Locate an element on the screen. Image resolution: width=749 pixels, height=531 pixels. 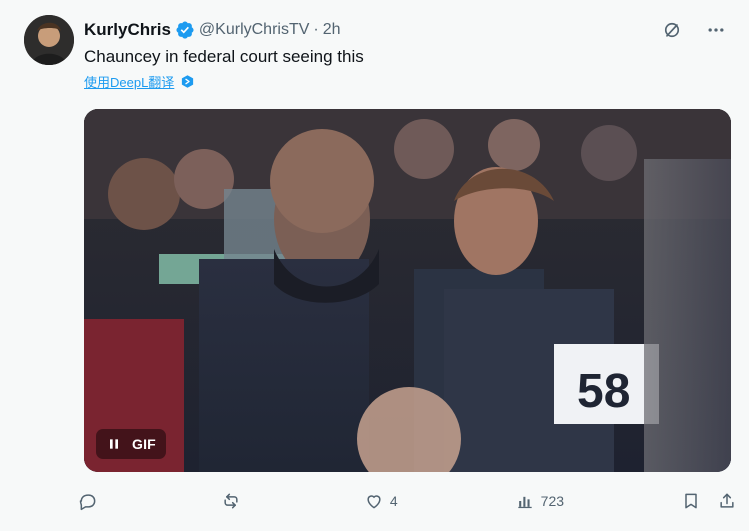
pause-button is located at coordinates (114, 444).